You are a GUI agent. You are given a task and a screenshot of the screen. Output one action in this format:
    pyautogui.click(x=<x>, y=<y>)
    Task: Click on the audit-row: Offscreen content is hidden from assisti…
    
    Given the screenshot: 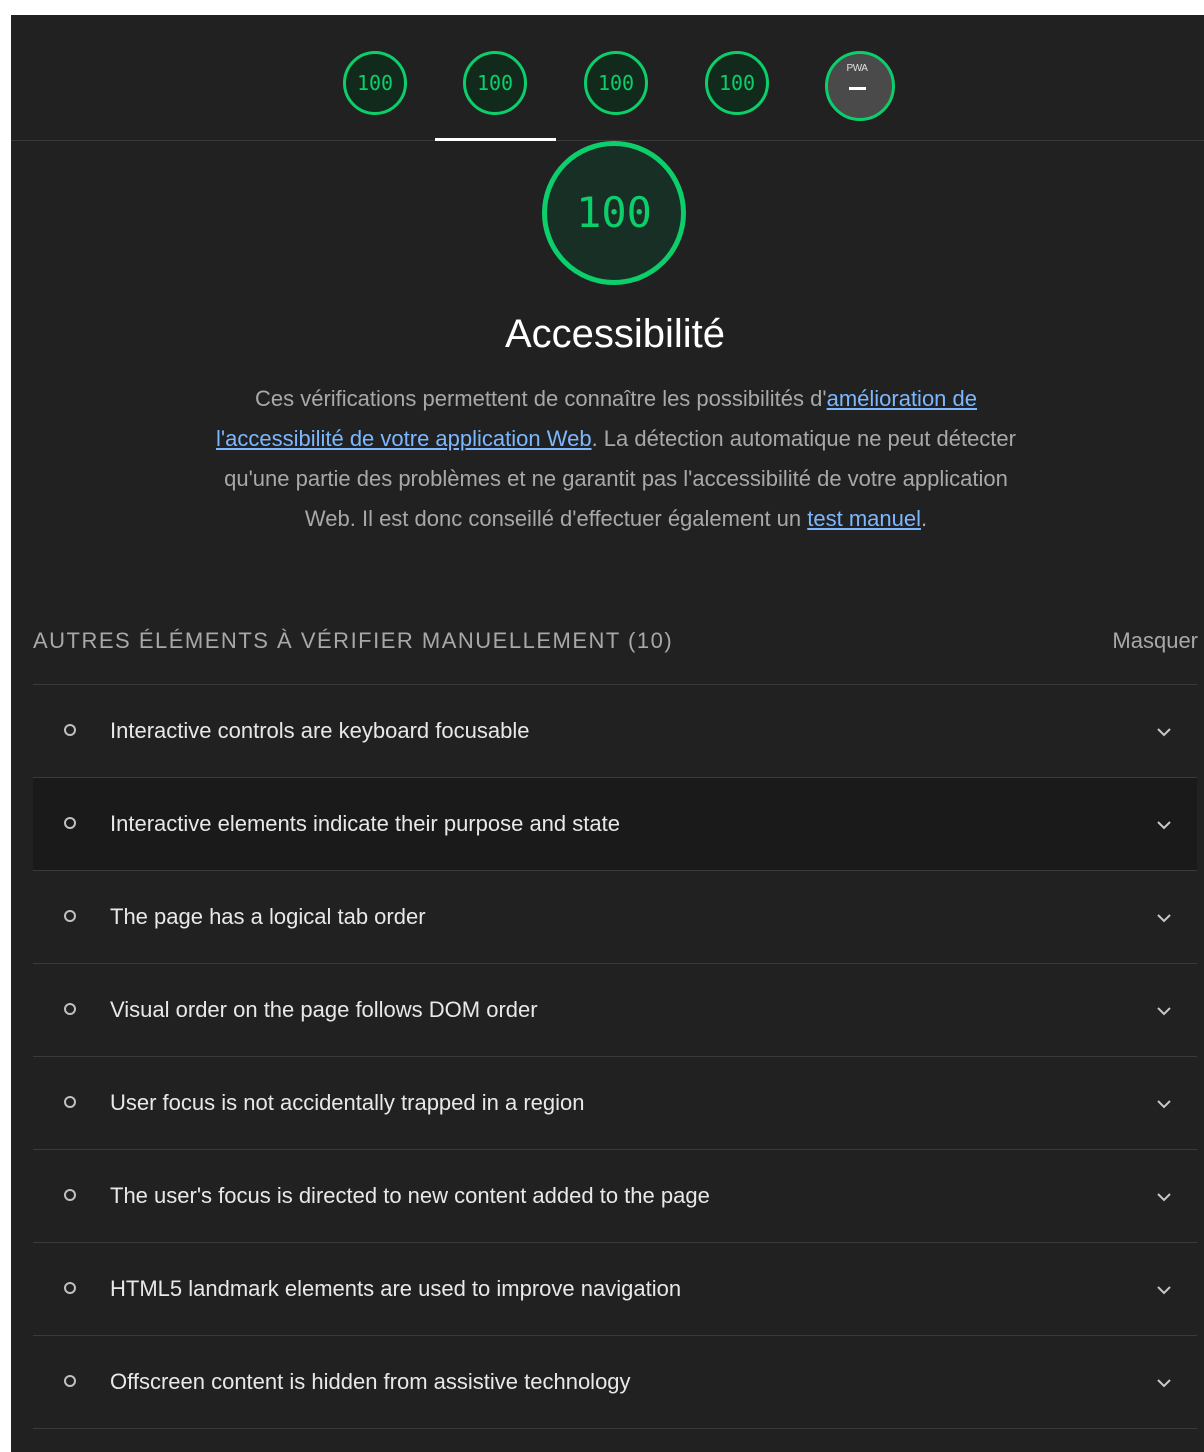 What is the action you would take?
    pyautogui.click(x=615, y=1382)
    